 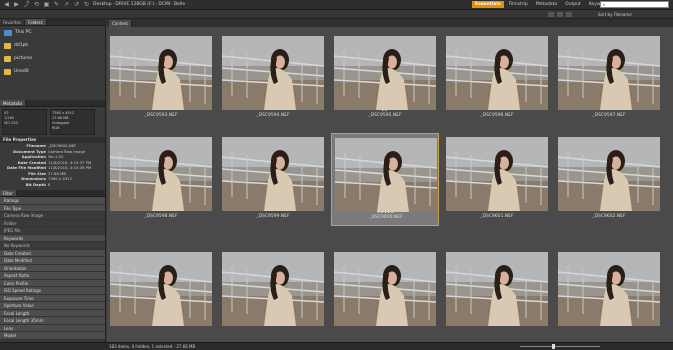 What do you see at coordinates (52, 201) in the screenshot?
I see `filter-item: Ratings` at bounding box center [52, 201].